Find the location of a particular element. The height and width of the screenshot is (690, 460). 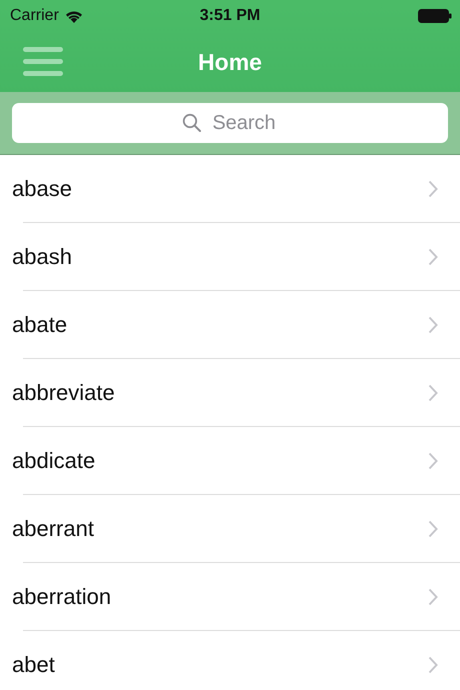

search-field: Search is located at coordinates (230, 123).